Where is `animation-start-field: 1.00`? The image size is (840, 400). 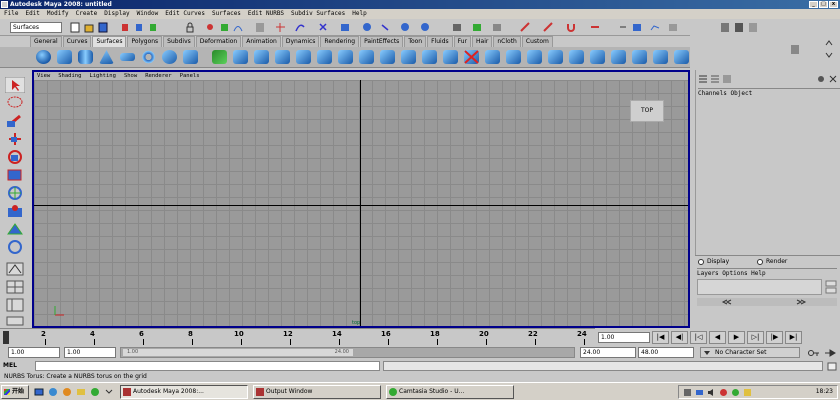 animation-start-field: 1.00 is located at coordinates (34, 352).